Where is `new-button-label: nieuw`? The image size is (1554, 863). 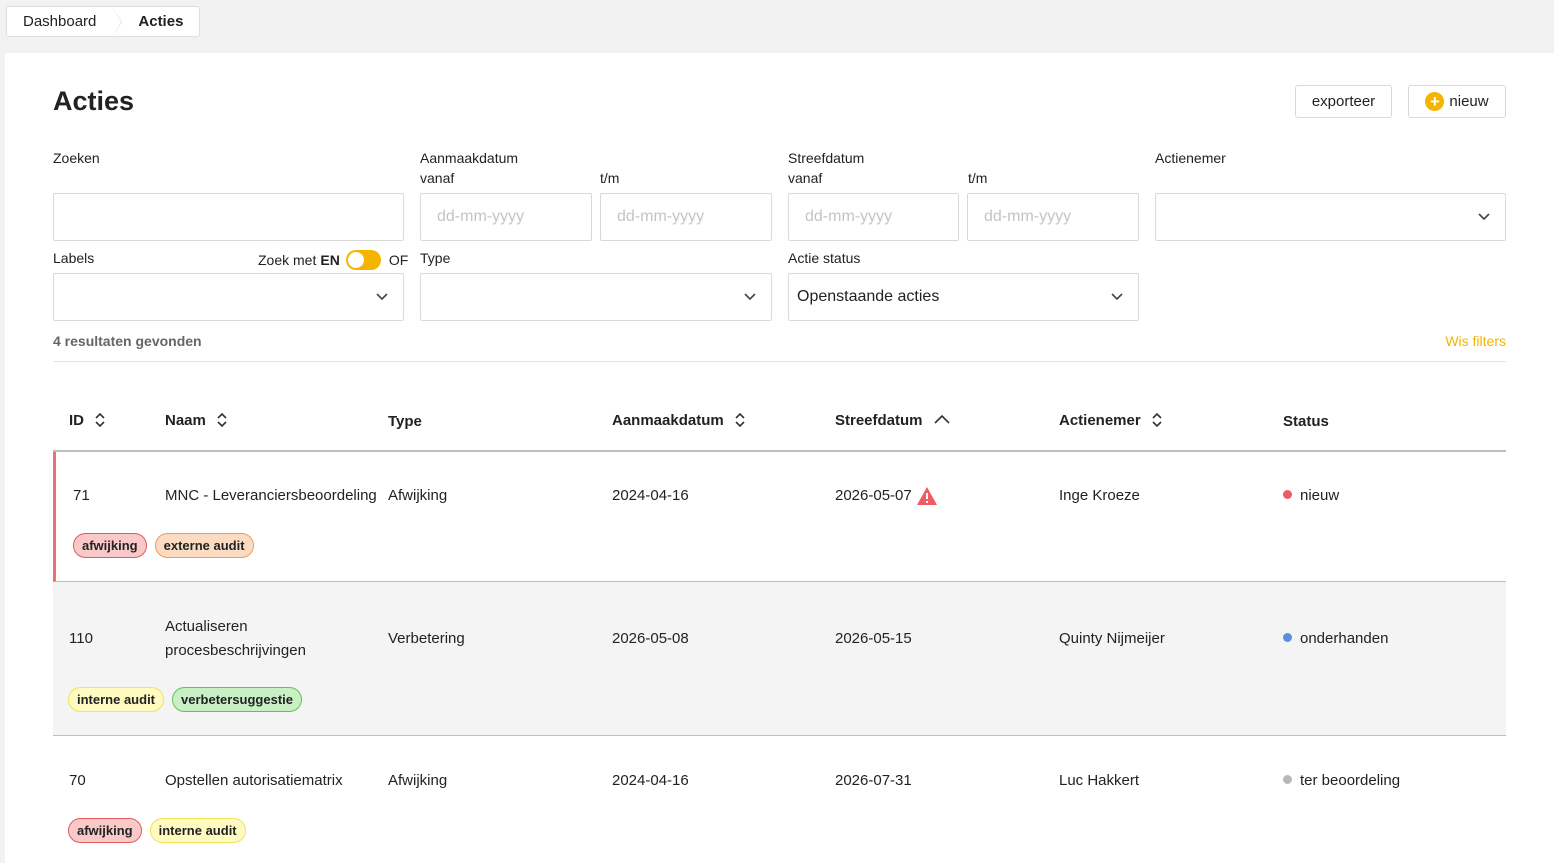 new-button-label: nieuw is located at coordinates (1469, 101).